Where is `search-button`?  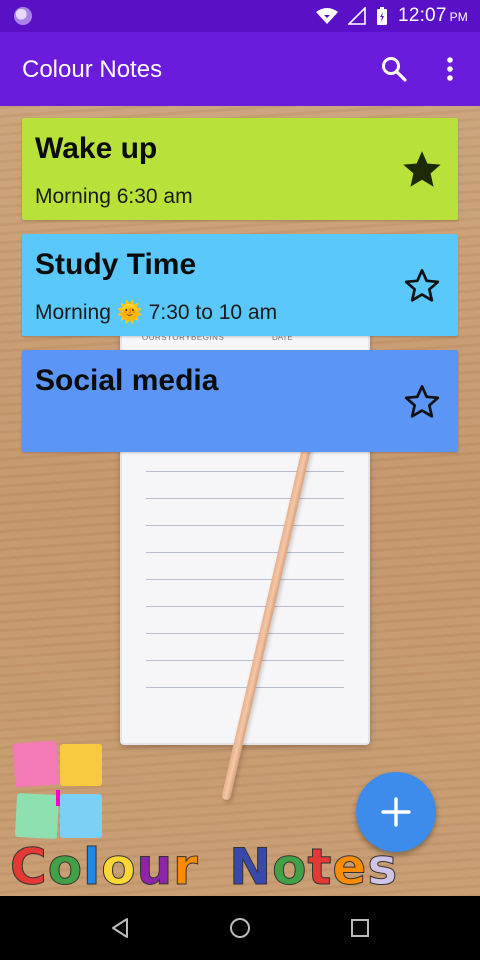
search-button is located at coordinates (394, 69).